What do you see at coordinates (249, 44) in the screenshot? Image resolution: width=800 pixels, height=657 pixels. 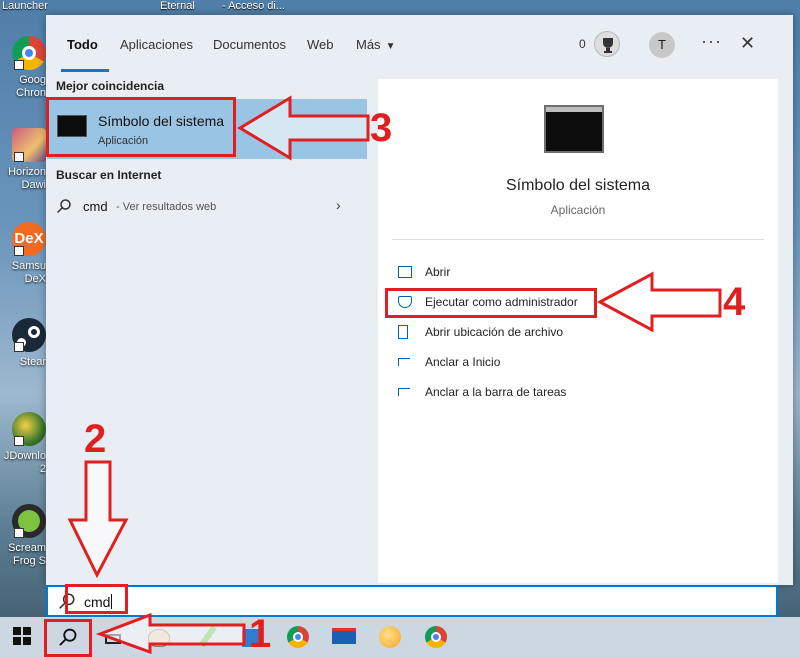 I see `tab-documentos: Documentos` at bounding box center [249, 44].